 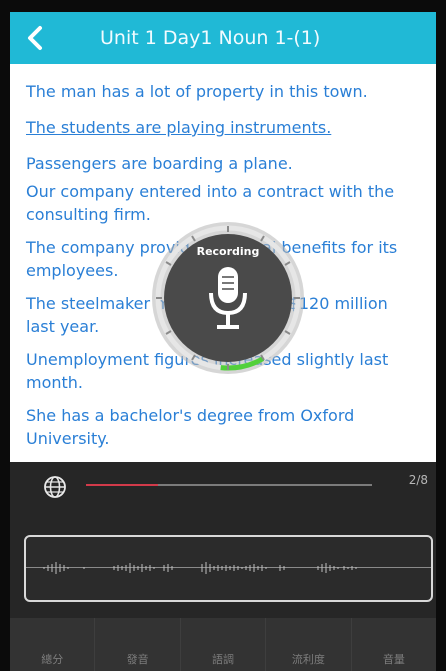 I want to click on score-fluency: 流利度, so click(x=309, y=644).